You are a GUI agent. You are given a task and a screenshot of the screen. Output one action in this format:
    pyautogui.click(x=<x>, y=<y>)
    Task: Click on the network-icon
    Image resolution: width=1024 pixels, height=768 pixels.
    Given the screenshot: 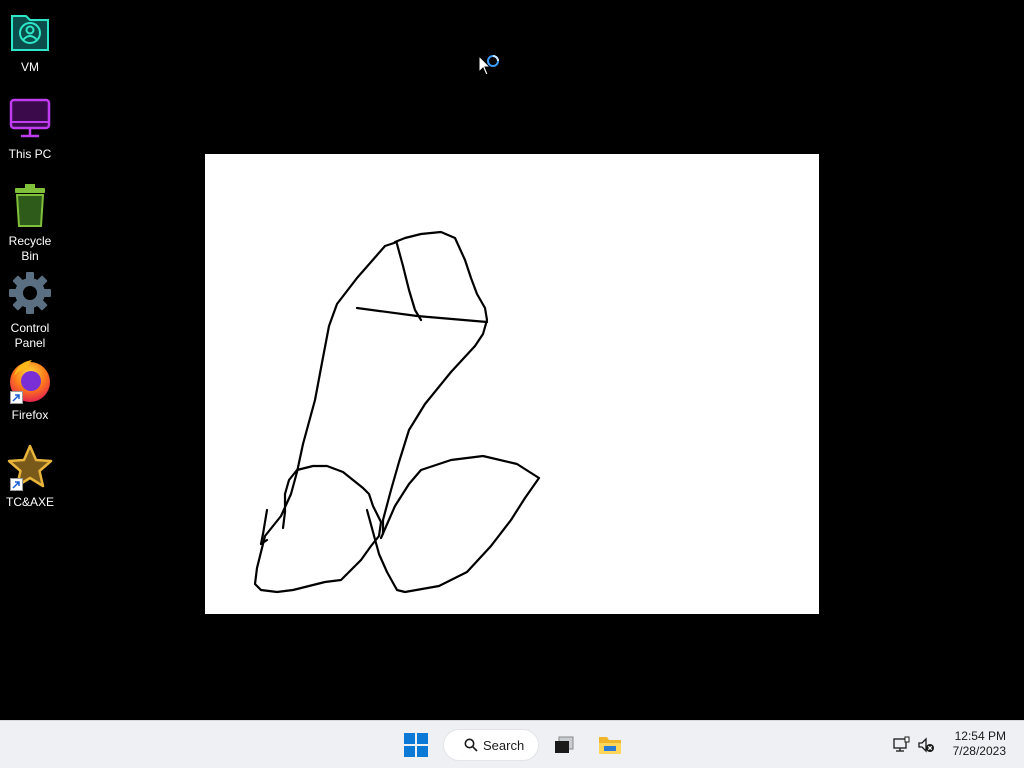 What is the action you would take?
    pyautogui.click(x=901, y=745)
    